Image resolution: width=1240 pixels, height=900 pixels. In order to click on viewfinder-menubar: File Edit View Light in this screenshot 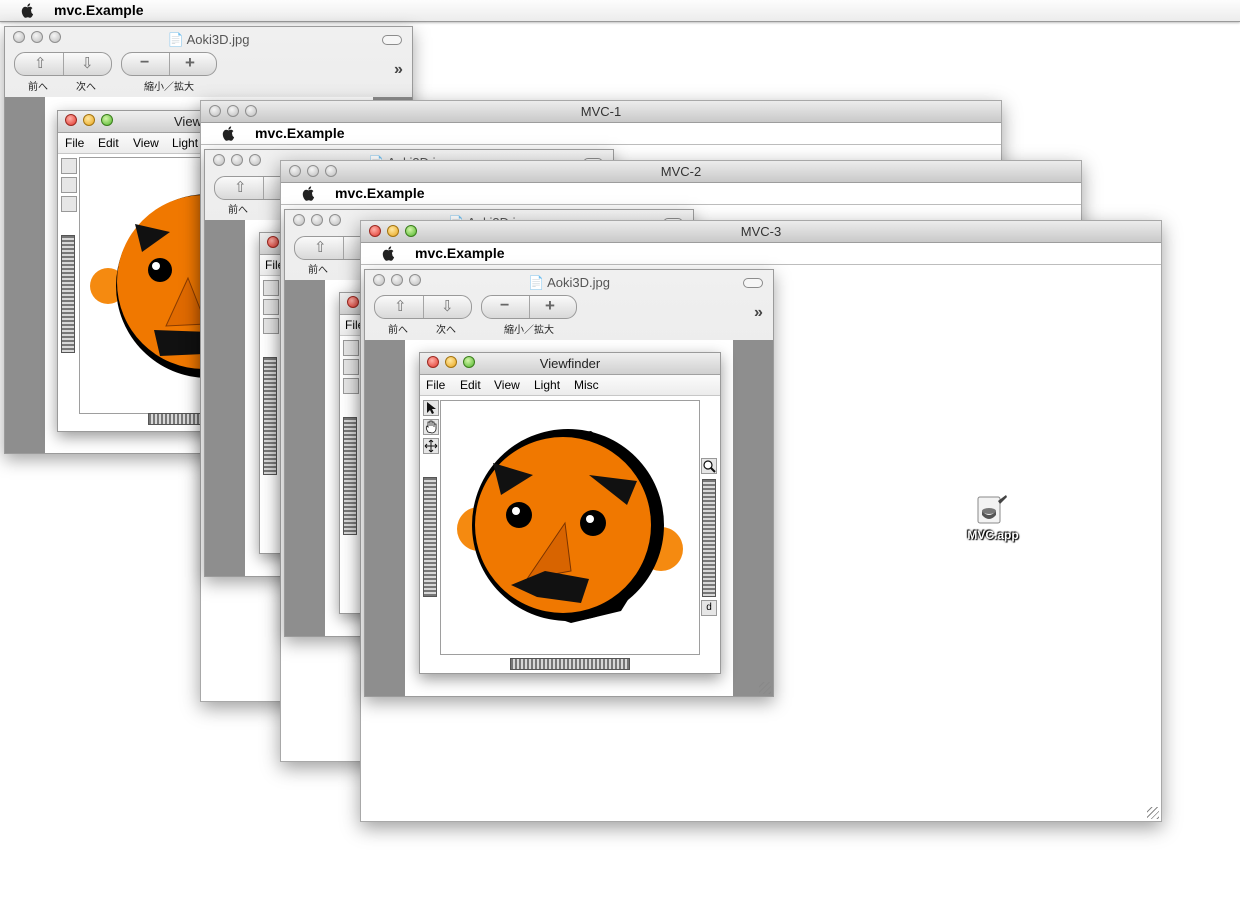, I will do `click(138, 143)`.